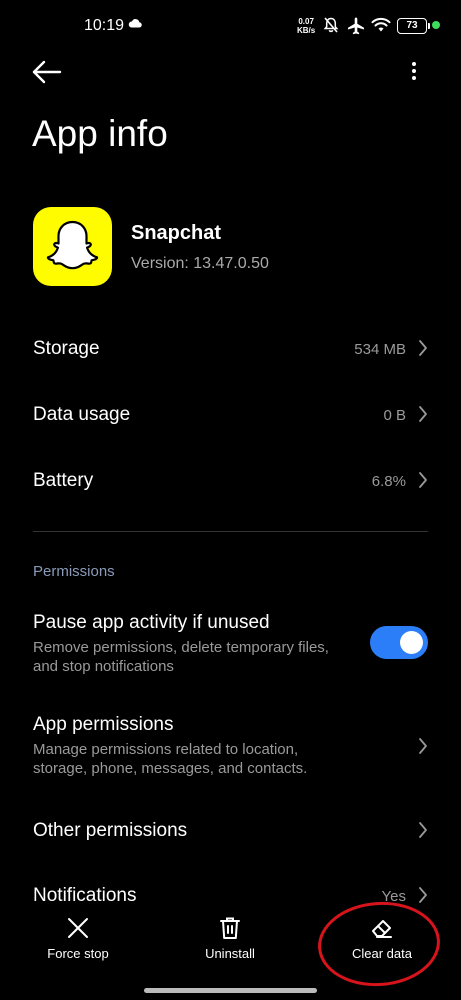  What do you see at coordinates (135, 23) in the screenshot?
I see `cloud-icon` at bounding box center [135, 23].